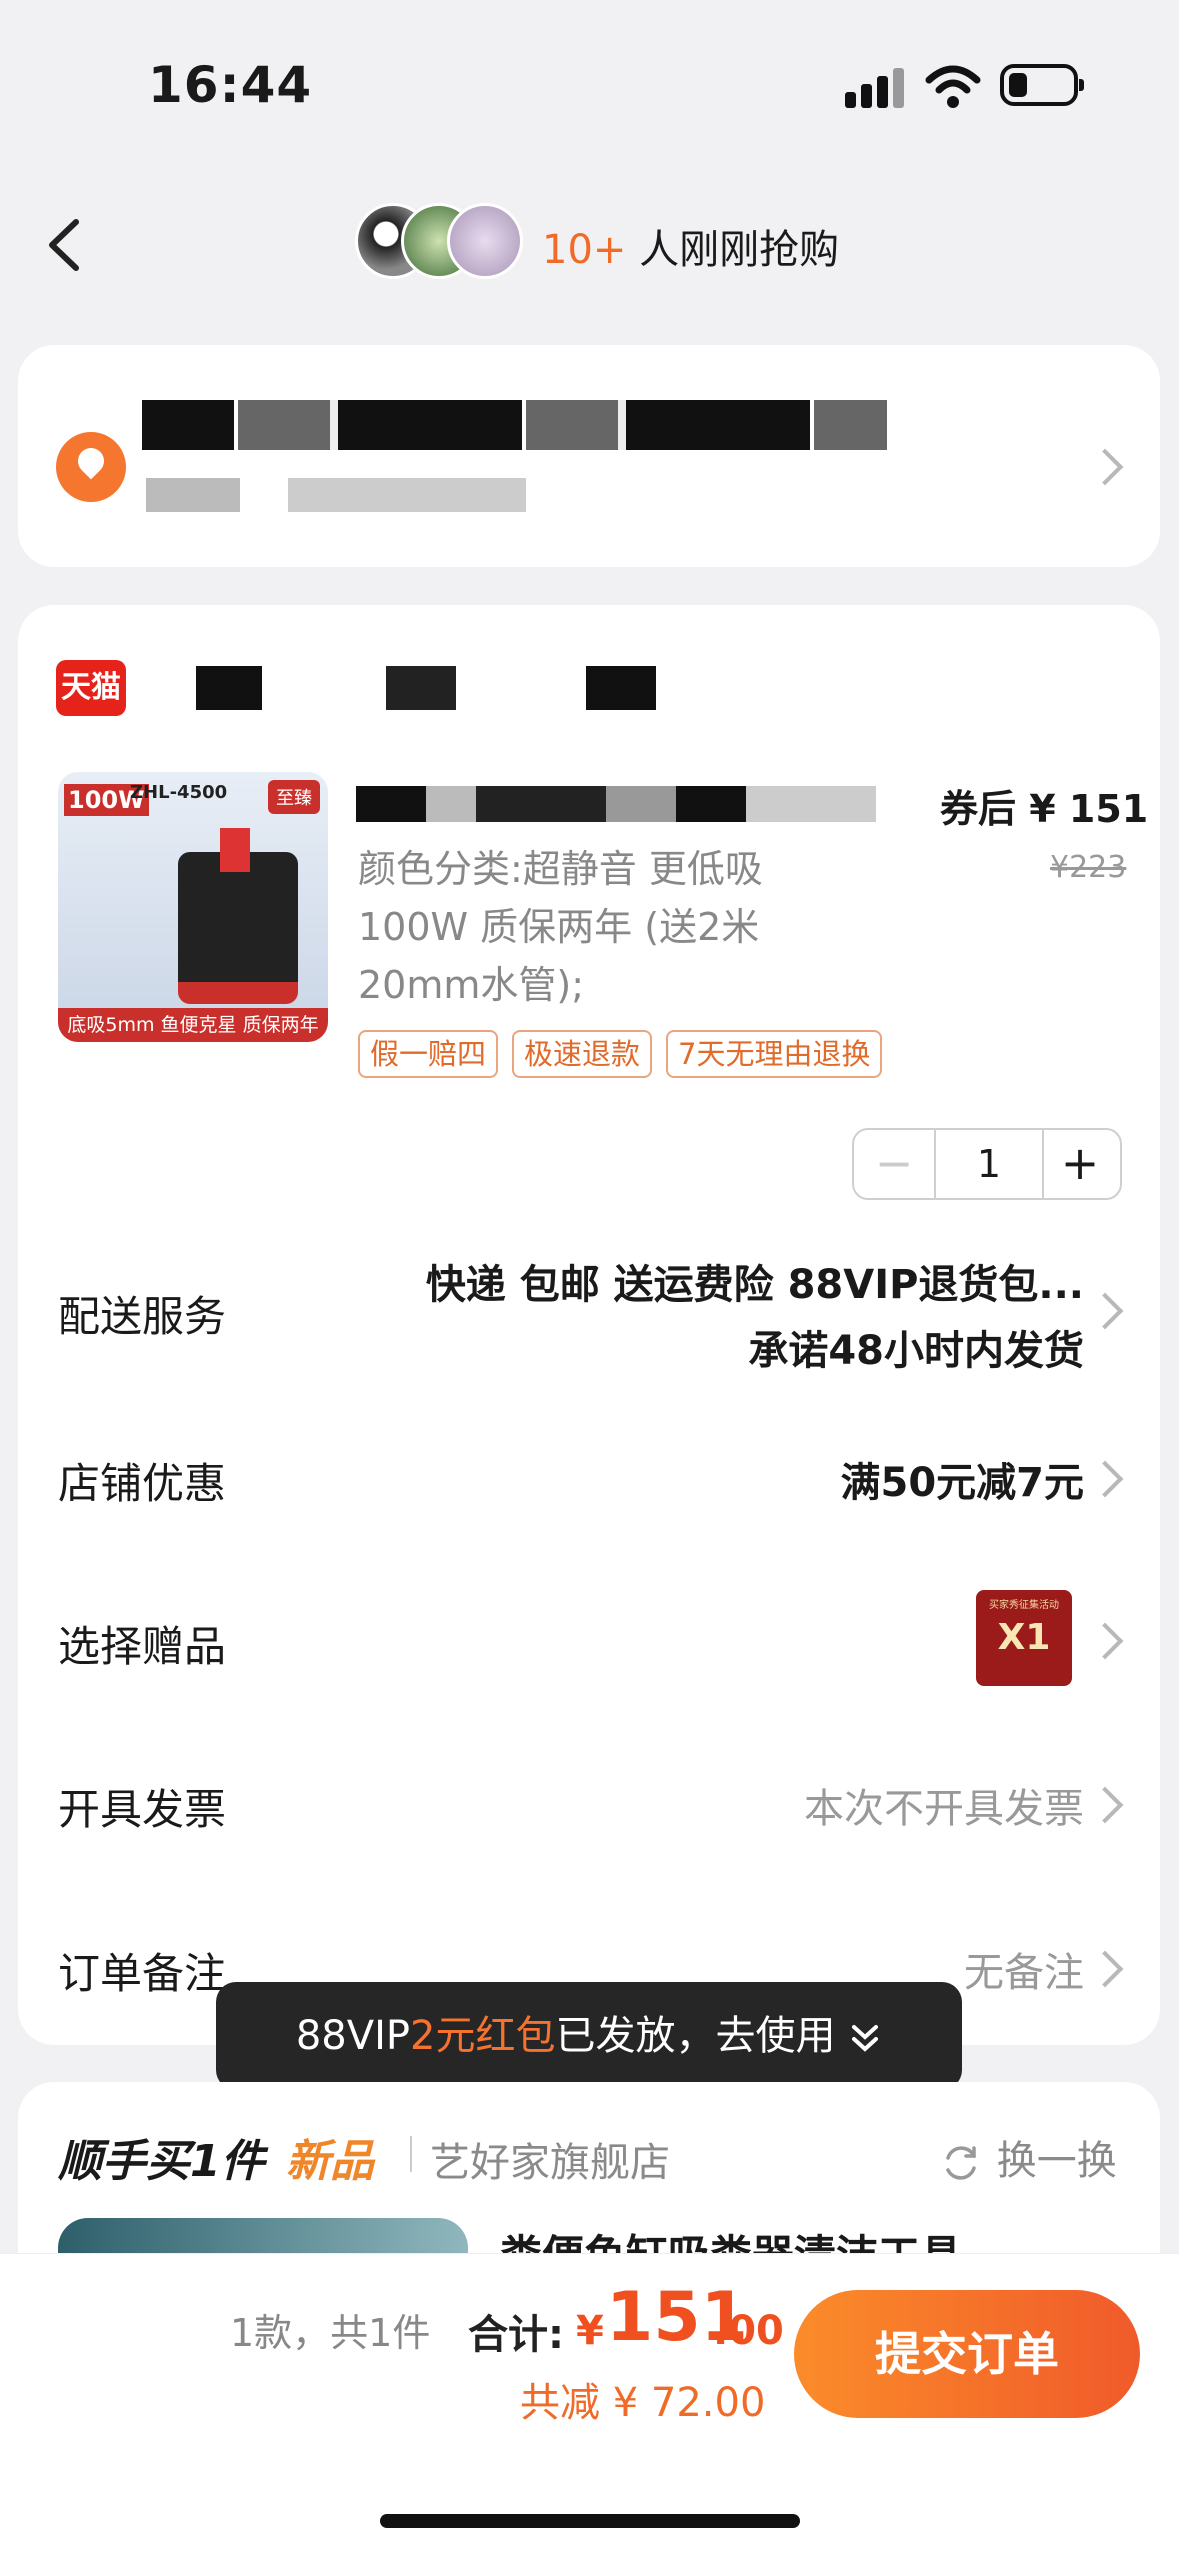 This screenshot has height=2557, width=1179. What do you see at coordinates (142, 1973) in the screenshot?
I see `order-note-label: 订单备注` at bounding box center [142, 1973].